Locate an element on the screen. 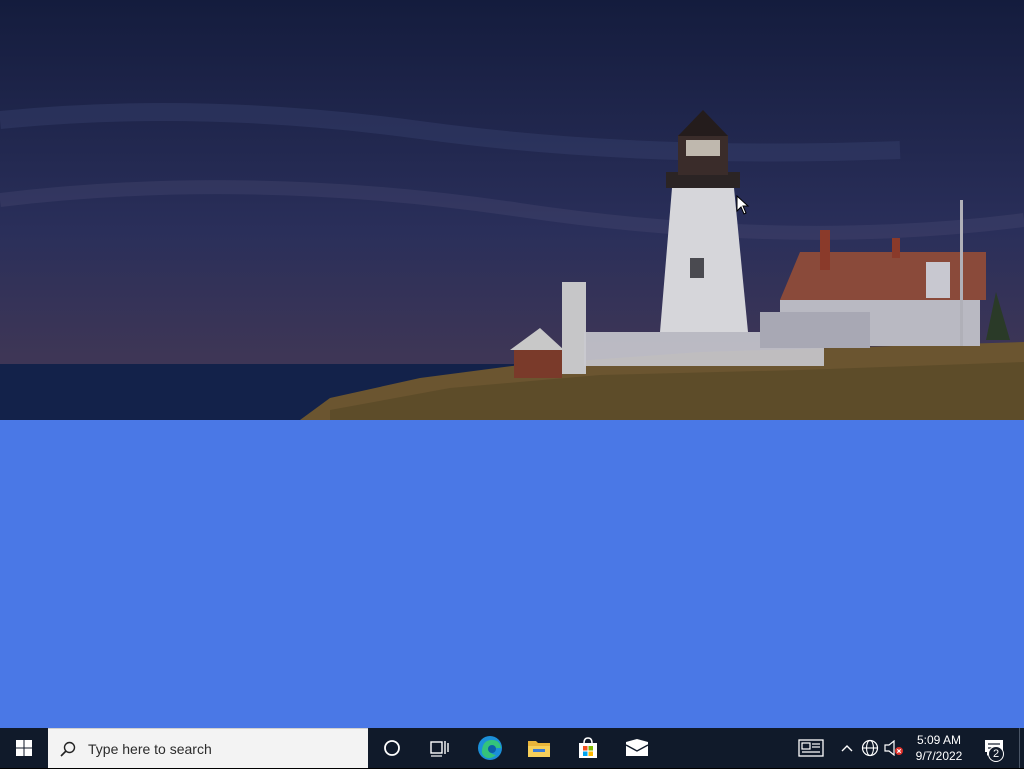 Image resolution: width=1024 pixels, height=769 pixels. news-icon is located at coordinates (811, 748).